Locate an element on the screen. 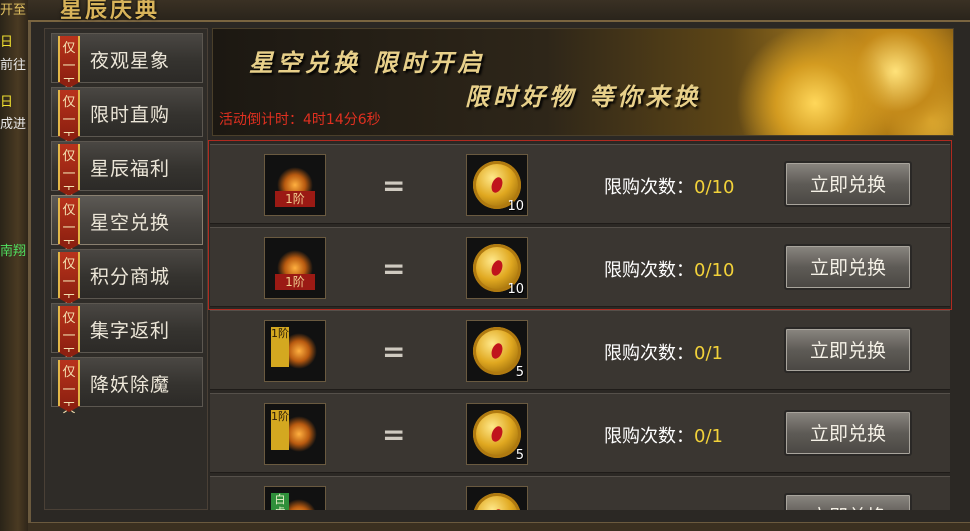  sidebar-item-word-rebate: 仅一天 集字返利 is located at coordinates (127, 332).